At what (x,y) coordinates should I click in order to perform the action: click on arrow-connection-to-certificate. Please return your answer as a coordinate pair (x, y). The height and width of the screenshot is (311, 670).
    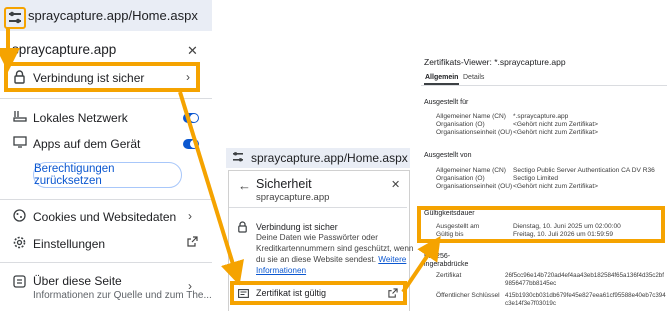
    Looking at the image, I should click on (211, 188).